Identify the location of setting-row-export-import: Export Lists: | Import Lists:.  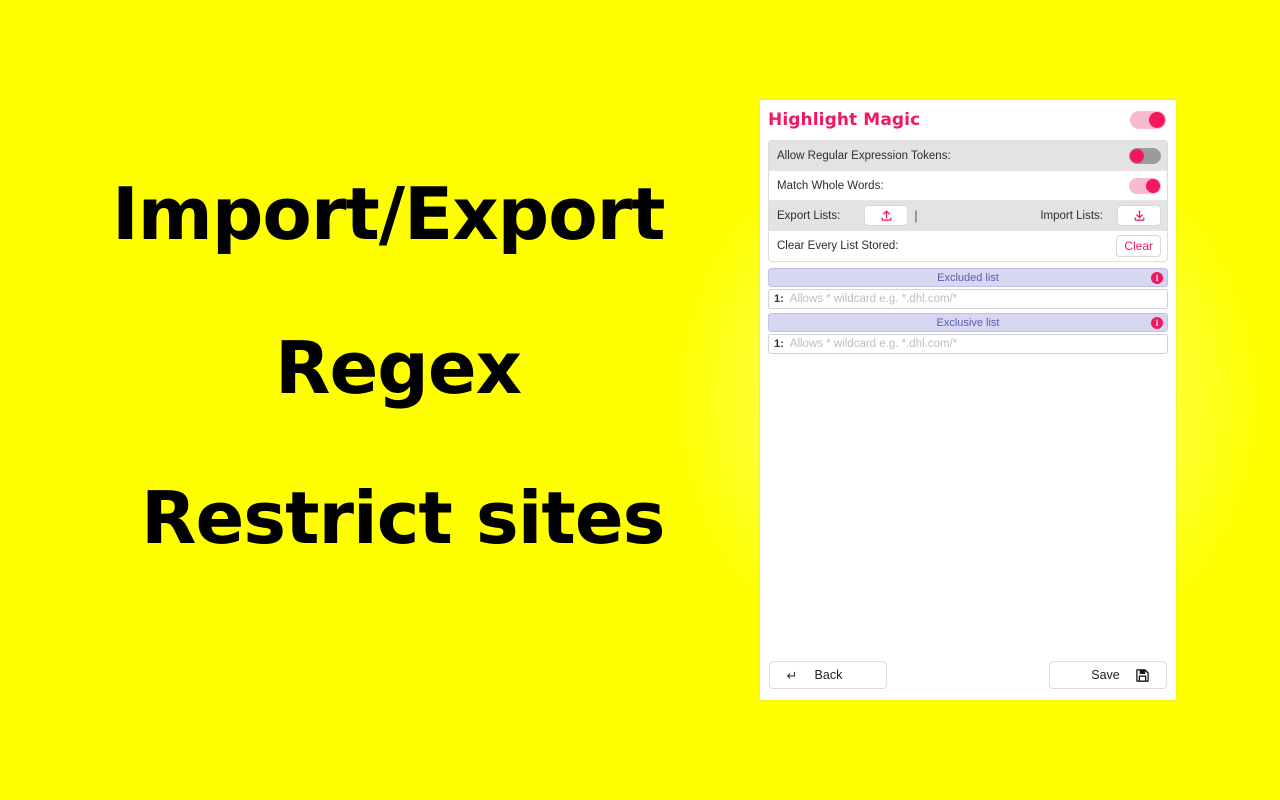
(968, 216).